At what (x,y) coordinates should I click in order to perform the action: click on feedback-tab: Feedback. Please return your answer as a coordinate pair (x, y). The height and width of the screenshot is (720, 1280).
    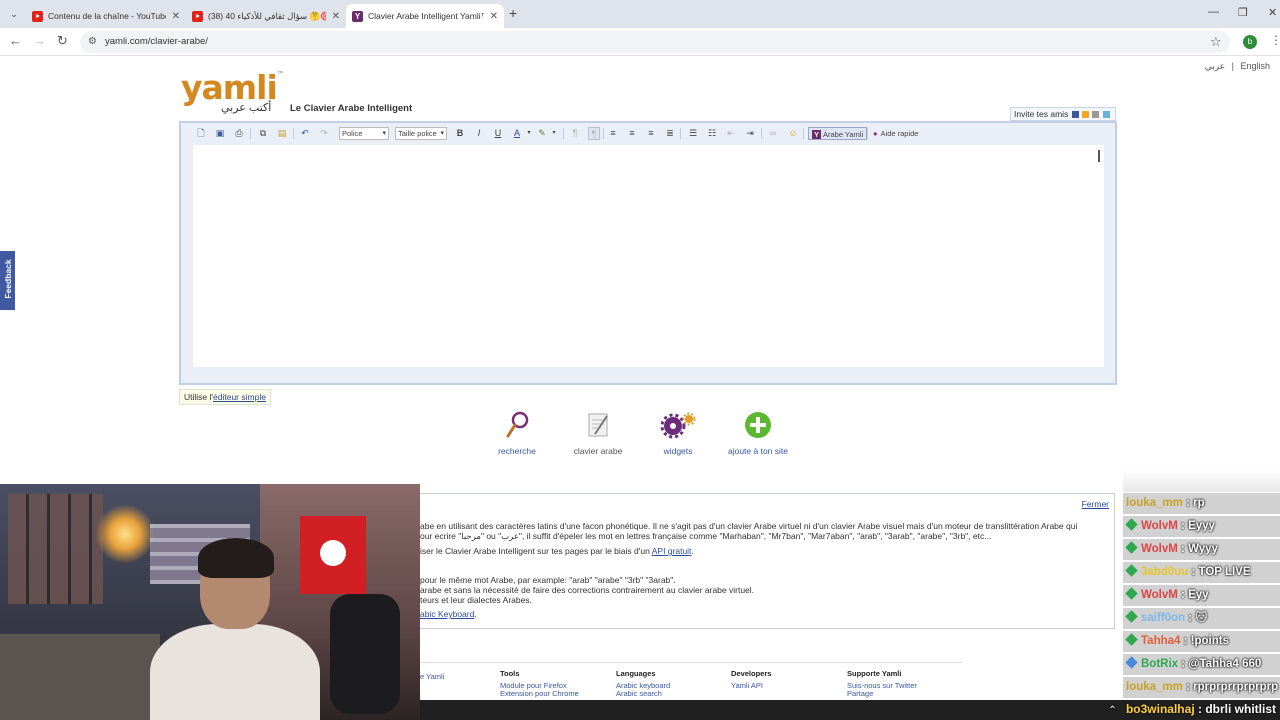
    Looking at the image, I should click on (7, 280).